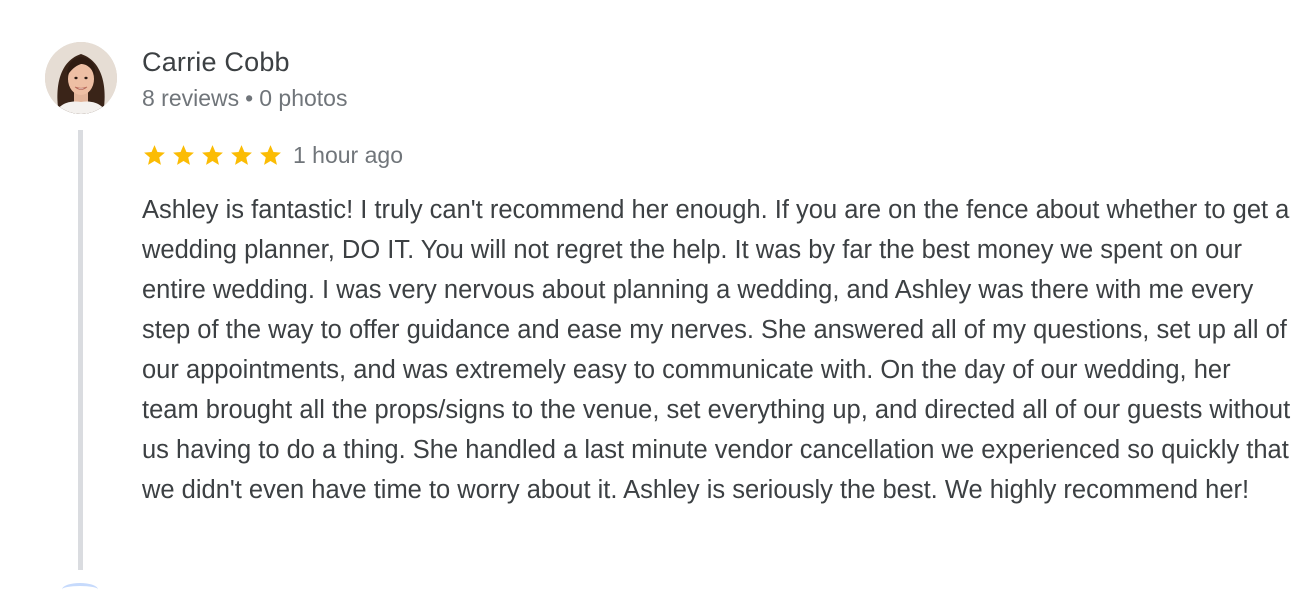 This screenshot has width=1300, height=596. I want to click on reviewer-name: Carrie Cobb, so click(216, 62).